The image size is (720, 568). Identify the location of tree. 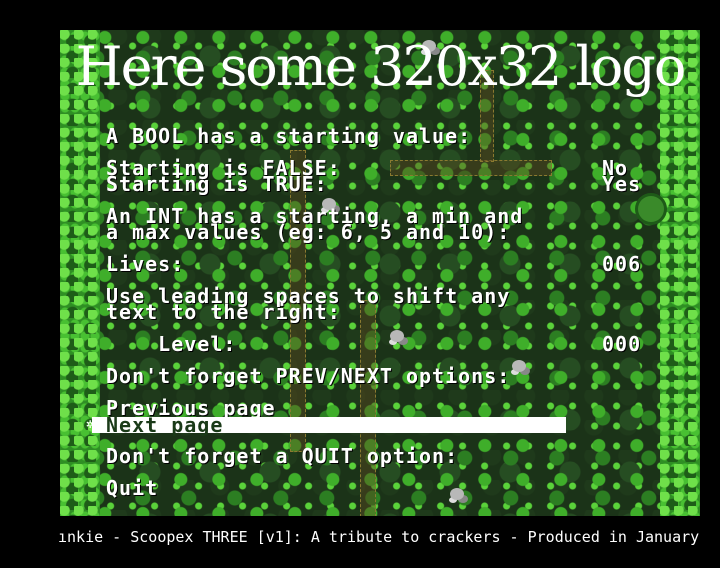
(651, 209).